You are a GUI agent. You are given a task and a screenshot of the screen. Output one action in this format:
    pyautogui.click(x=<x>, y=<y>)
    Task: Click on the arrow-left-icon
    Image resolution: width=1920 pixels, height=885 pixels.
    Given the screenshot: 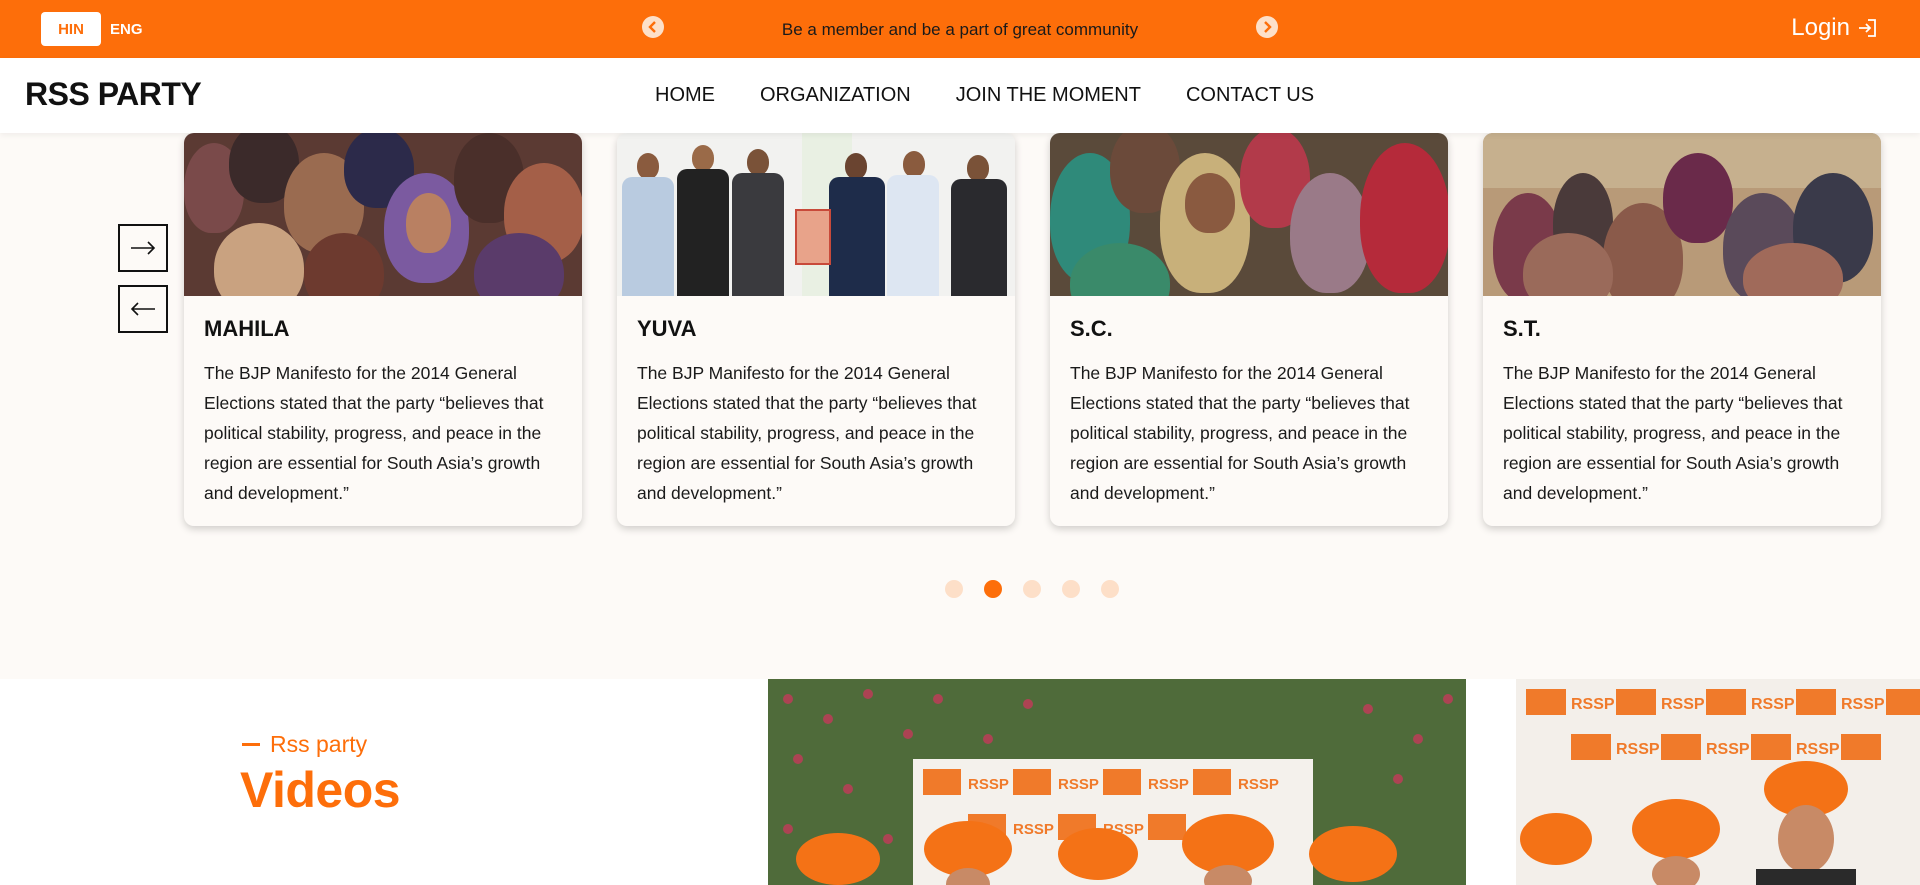 What is the action you would take?
    pyautogui.click(x=142, y=309)
    